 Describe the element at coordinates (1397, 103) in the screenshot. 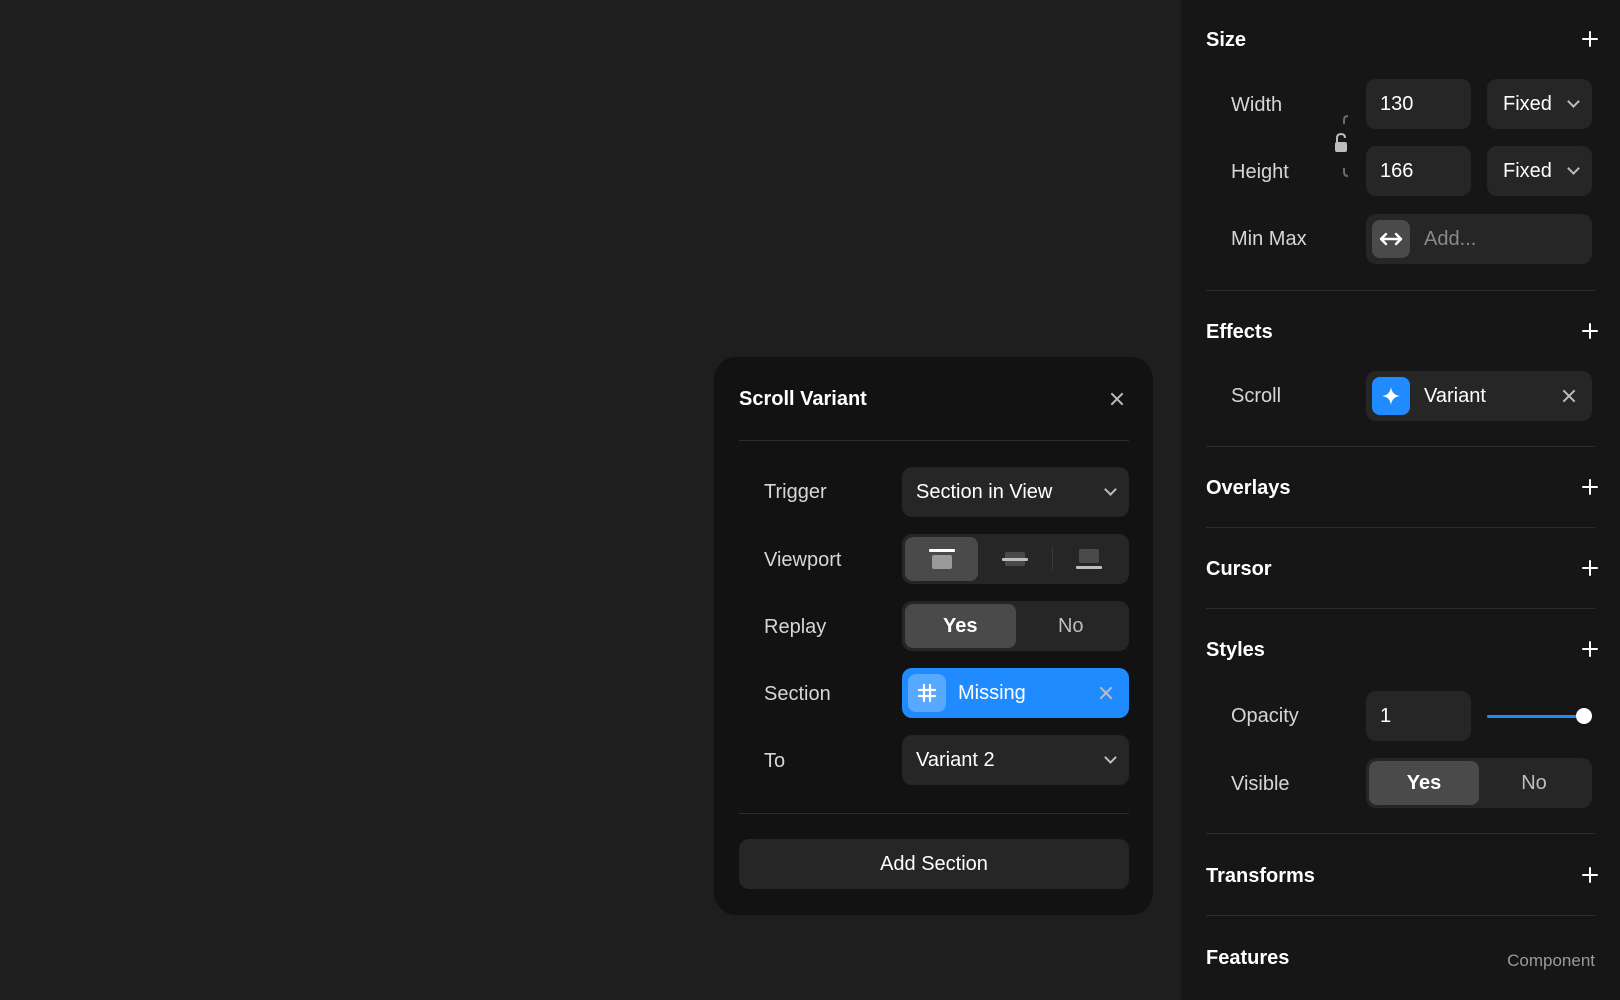

I see `width-value: 130` at that location.